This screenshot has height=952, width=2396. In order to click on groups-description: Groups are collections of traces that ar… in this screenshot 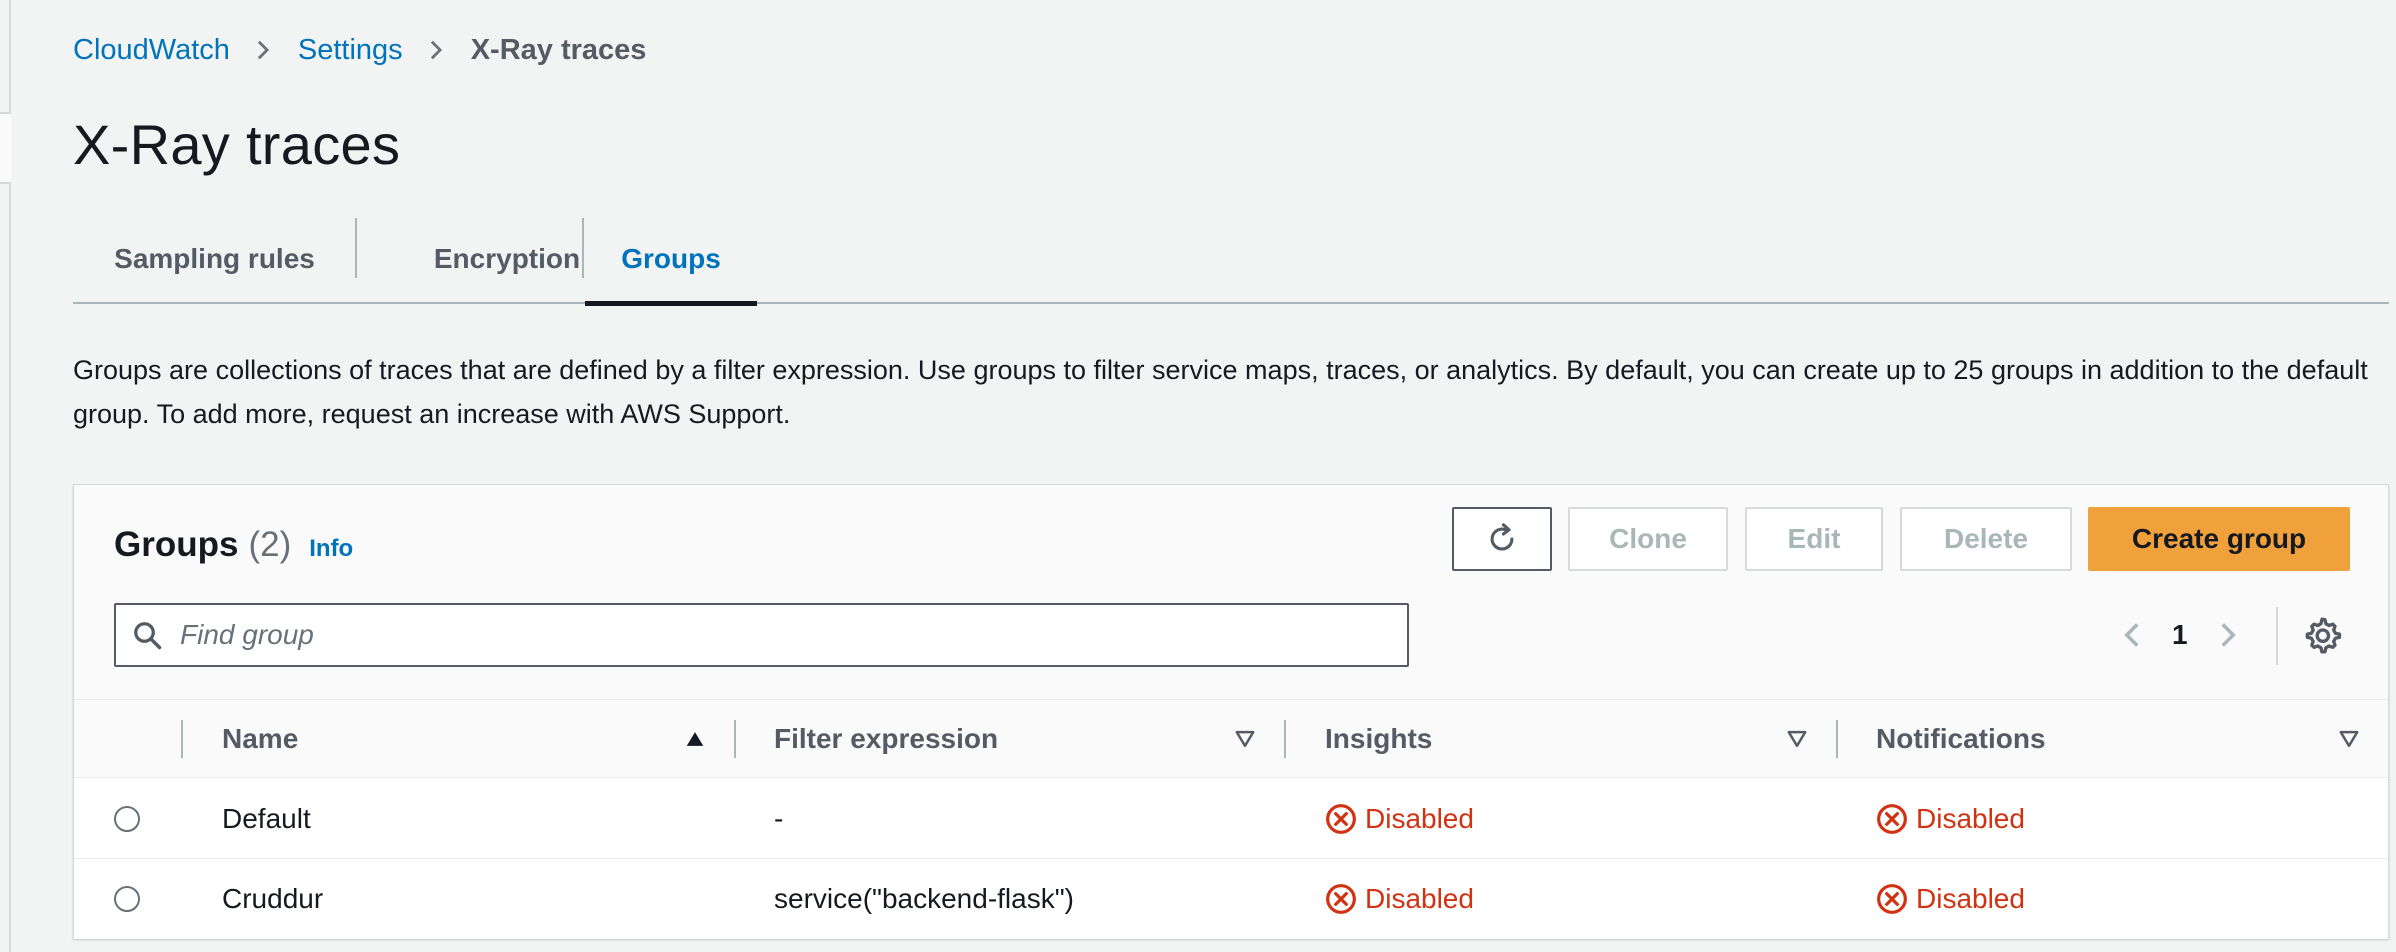, I will do `click(1220, 392)`.